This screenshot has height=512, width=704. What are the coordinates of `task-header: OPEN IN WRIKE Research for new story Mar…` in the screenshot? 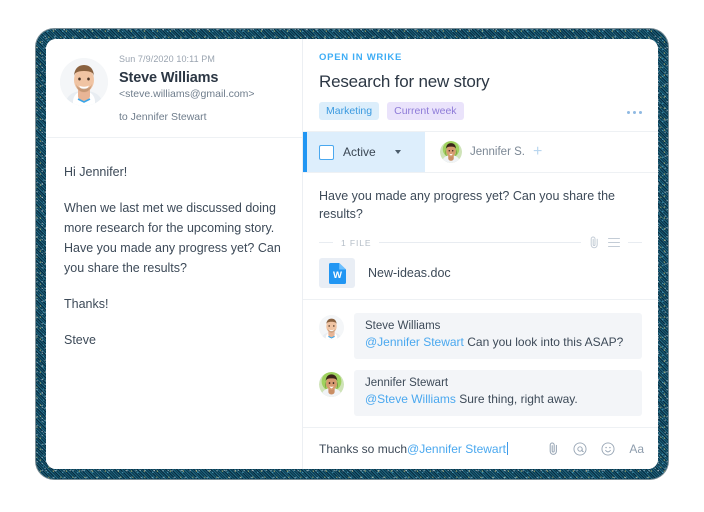 It's located at (480, 85).